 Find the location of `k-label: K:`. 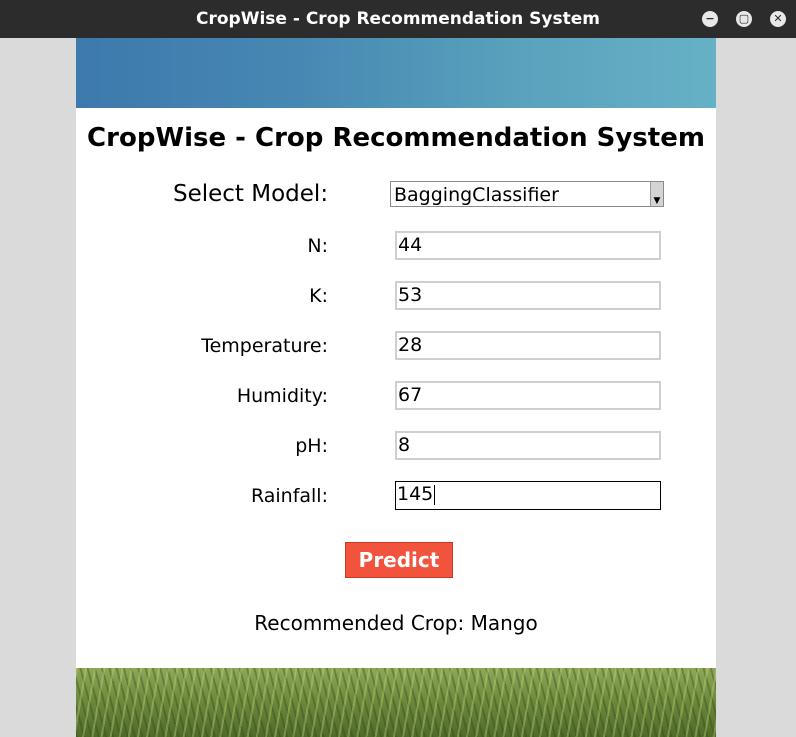

k-label: K: is located at coordinates (318, 296).